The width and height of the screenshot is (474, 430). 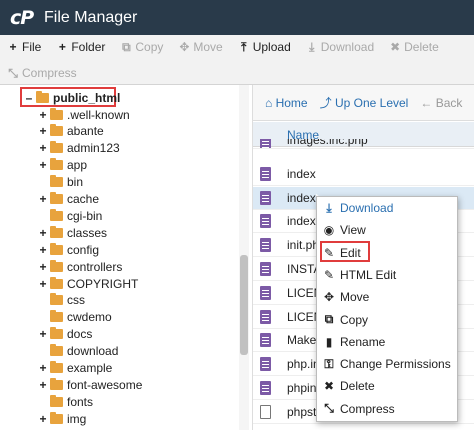 I want to click on tree-scrollbar, so click(x=244, y=257).